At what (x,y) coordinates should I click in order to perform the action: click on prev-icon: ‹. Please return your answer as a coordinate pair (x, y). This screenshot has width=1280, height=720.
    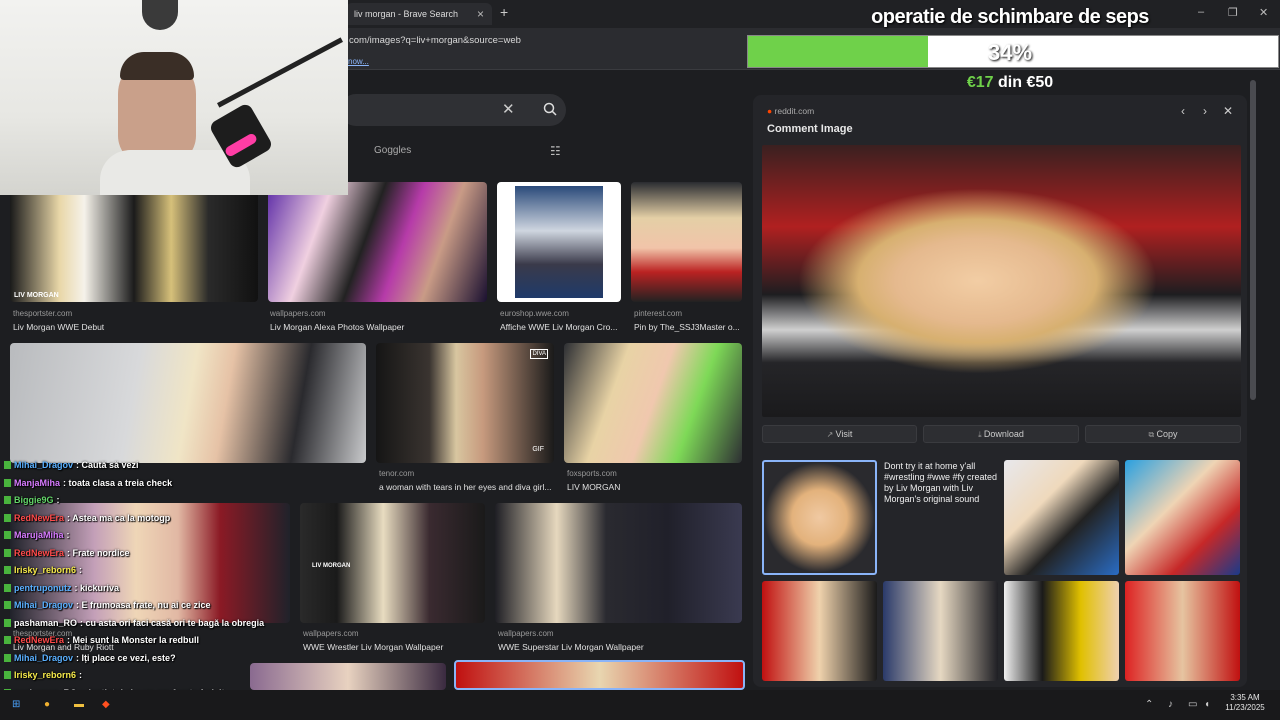
    Looking at the image, I should click on (1183, 111).